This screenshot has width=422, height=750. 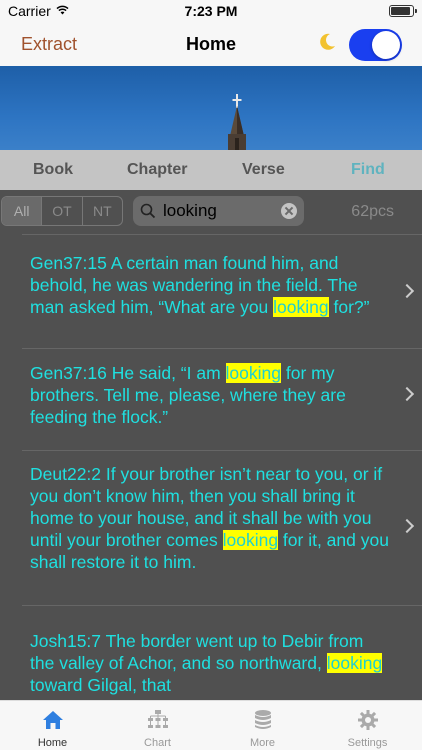 I want to click on segment-all: All, so click(x=22, y=211).